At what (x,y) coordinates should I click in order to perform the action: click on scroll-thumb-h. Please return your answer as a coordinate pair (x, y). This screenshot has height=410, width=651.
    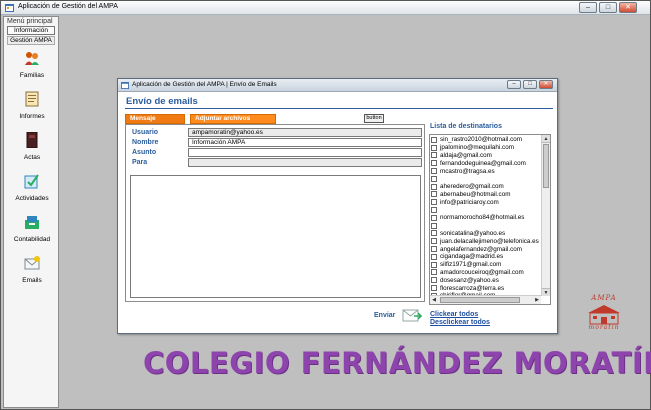
    Looking at the image, I should click on (480, 300).